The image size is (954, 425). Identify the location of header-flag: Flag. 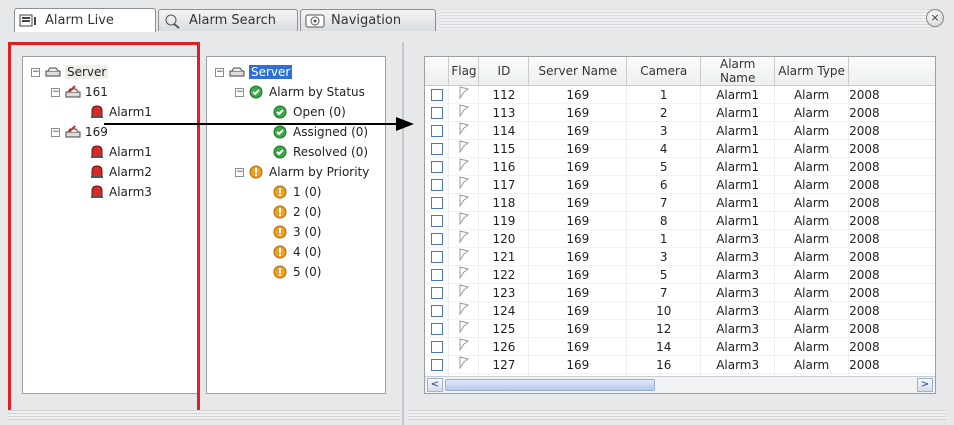
(464, 71).